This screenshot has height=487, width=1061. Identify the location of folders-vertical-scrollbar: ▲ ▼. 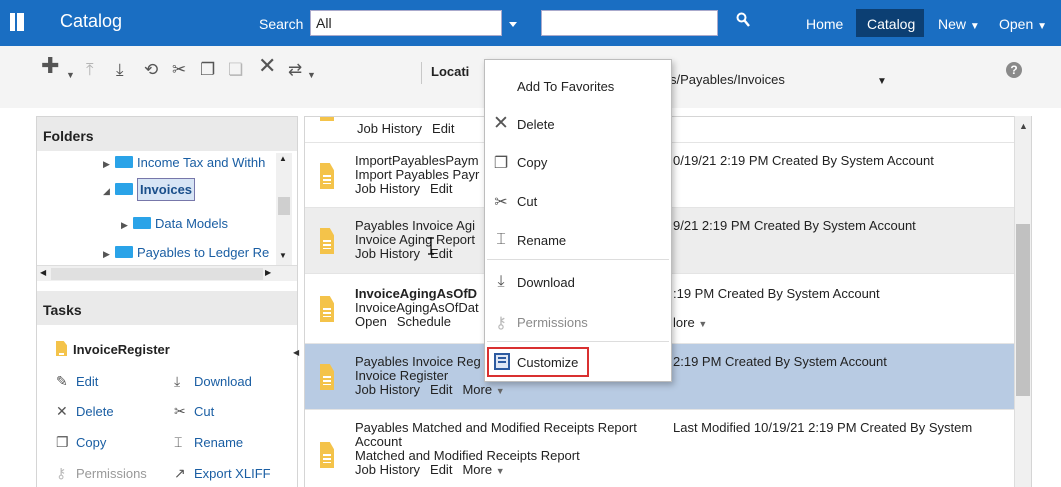
(284, 209).